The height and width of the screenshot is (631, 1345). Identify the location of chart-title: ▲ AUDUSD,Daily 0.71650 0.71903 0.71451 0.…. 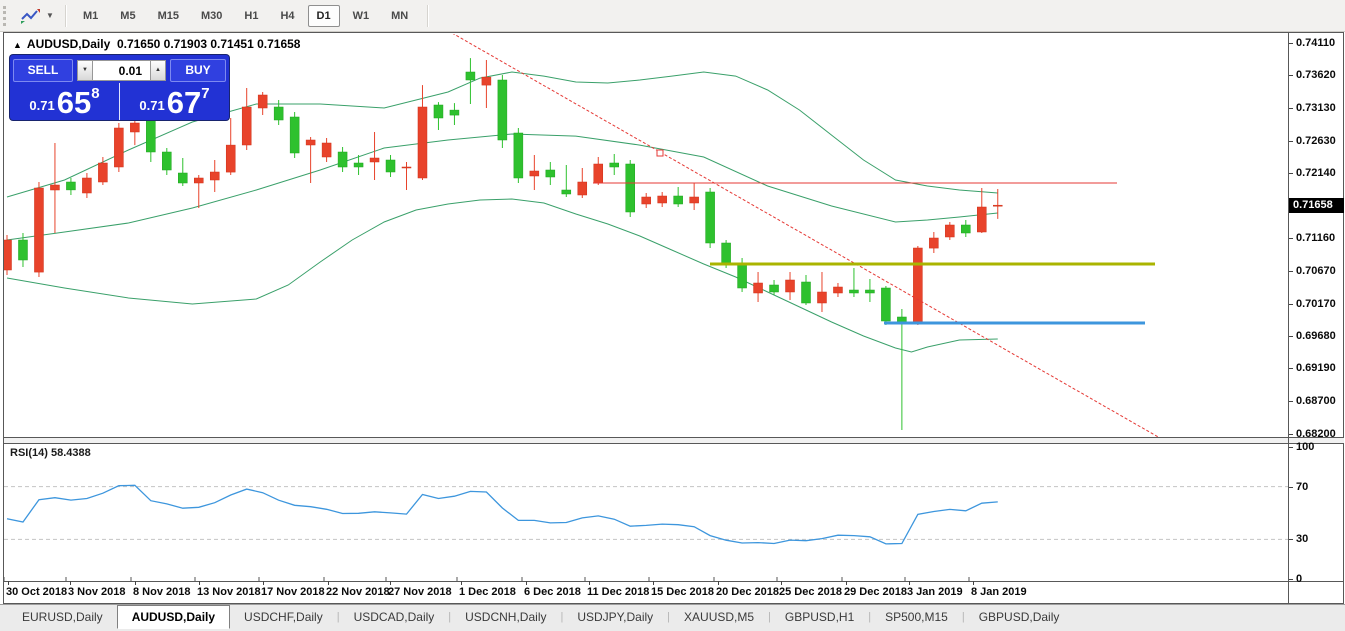
(156, 44).